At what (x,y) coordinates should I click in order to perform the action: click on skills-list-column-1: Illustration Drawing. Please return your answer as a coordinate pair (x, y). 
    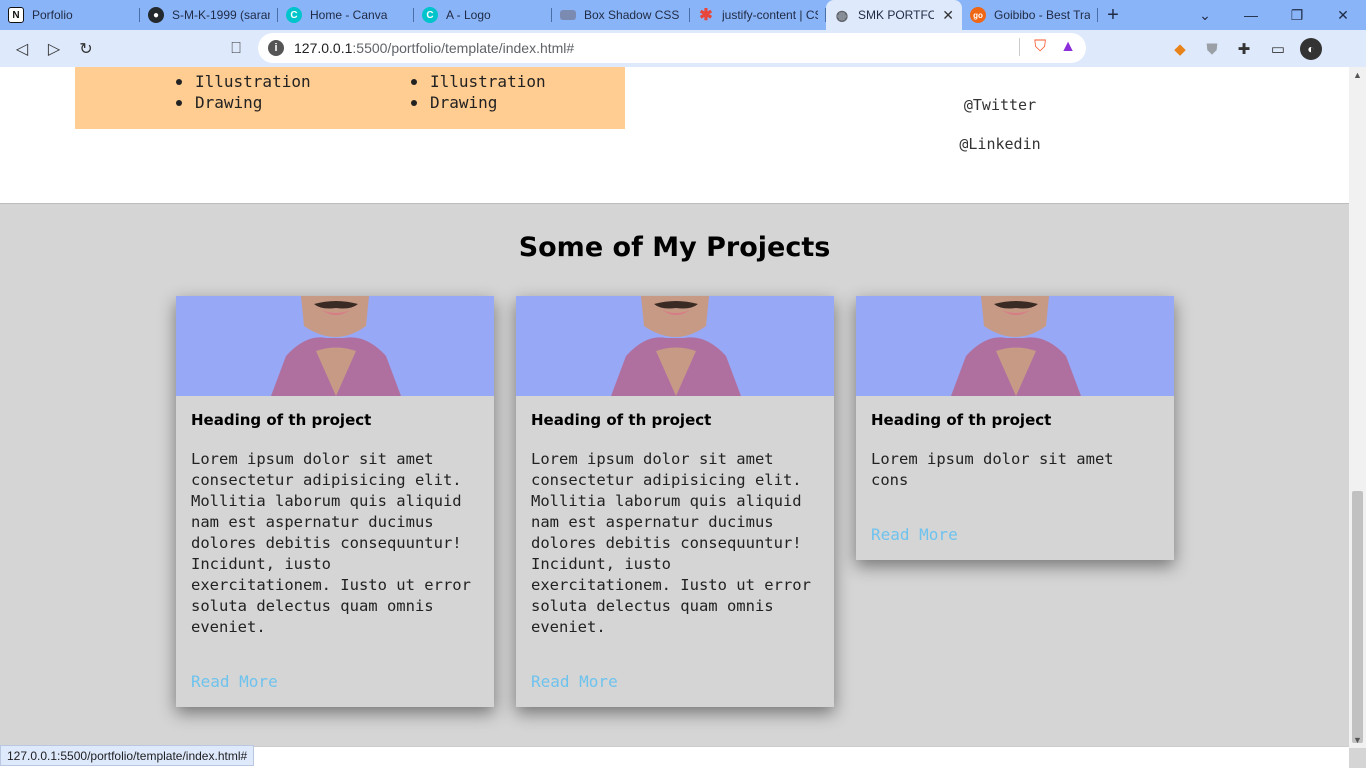
    Looking at the image, I should click on (243, 92).